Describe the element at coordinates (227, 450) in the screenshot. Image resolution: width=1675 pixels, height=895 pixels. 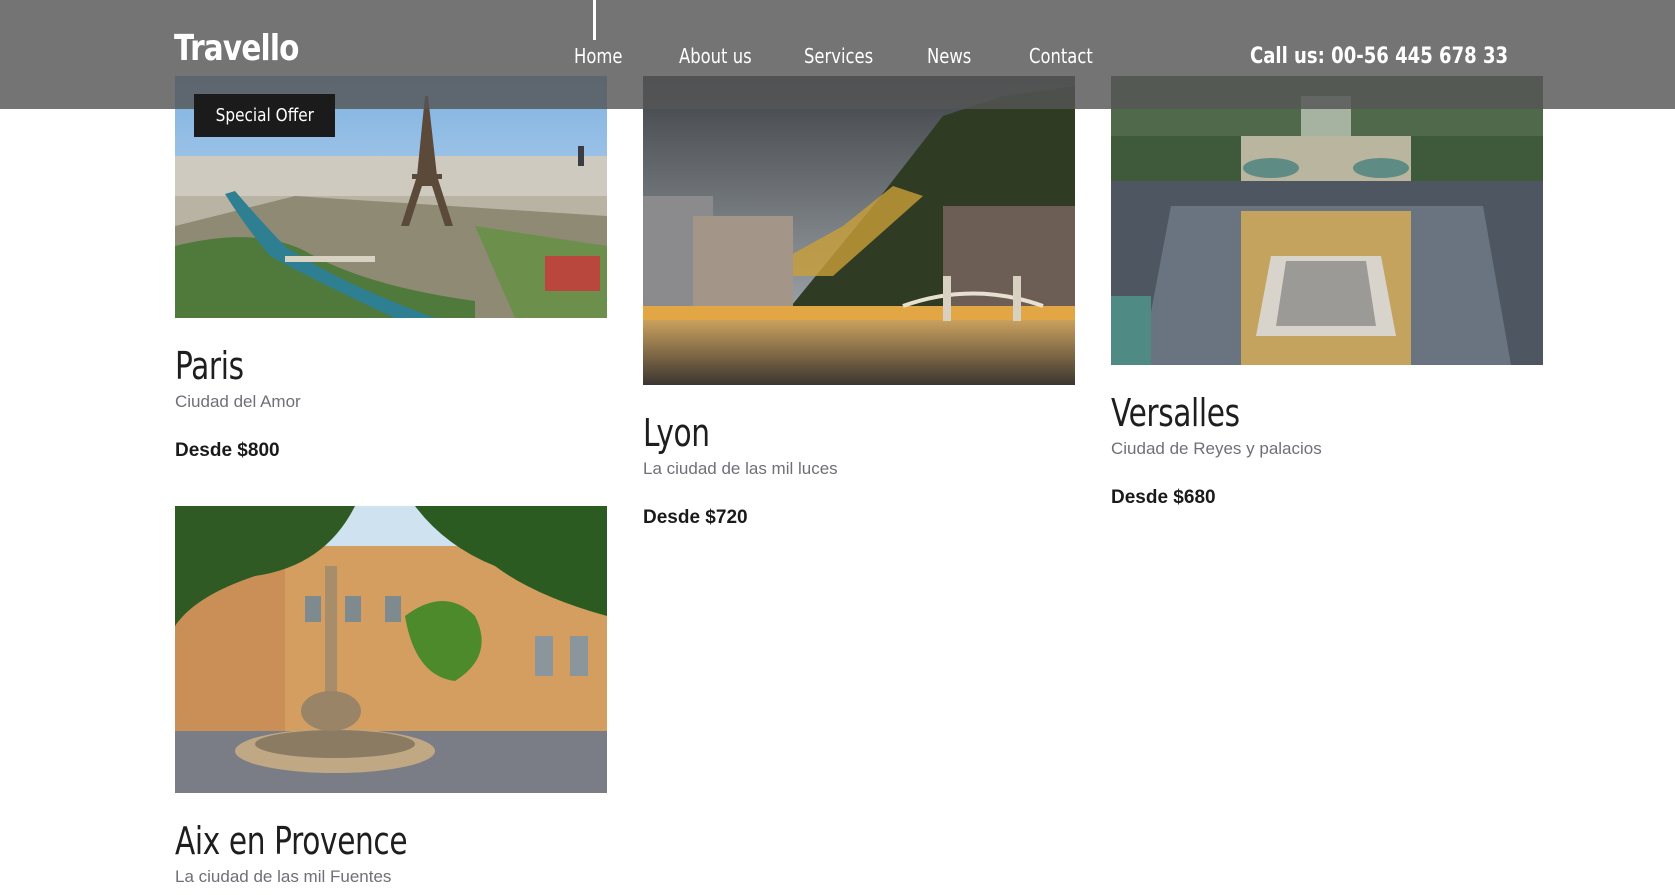
I see `destination-price: Desde $800` at that location.